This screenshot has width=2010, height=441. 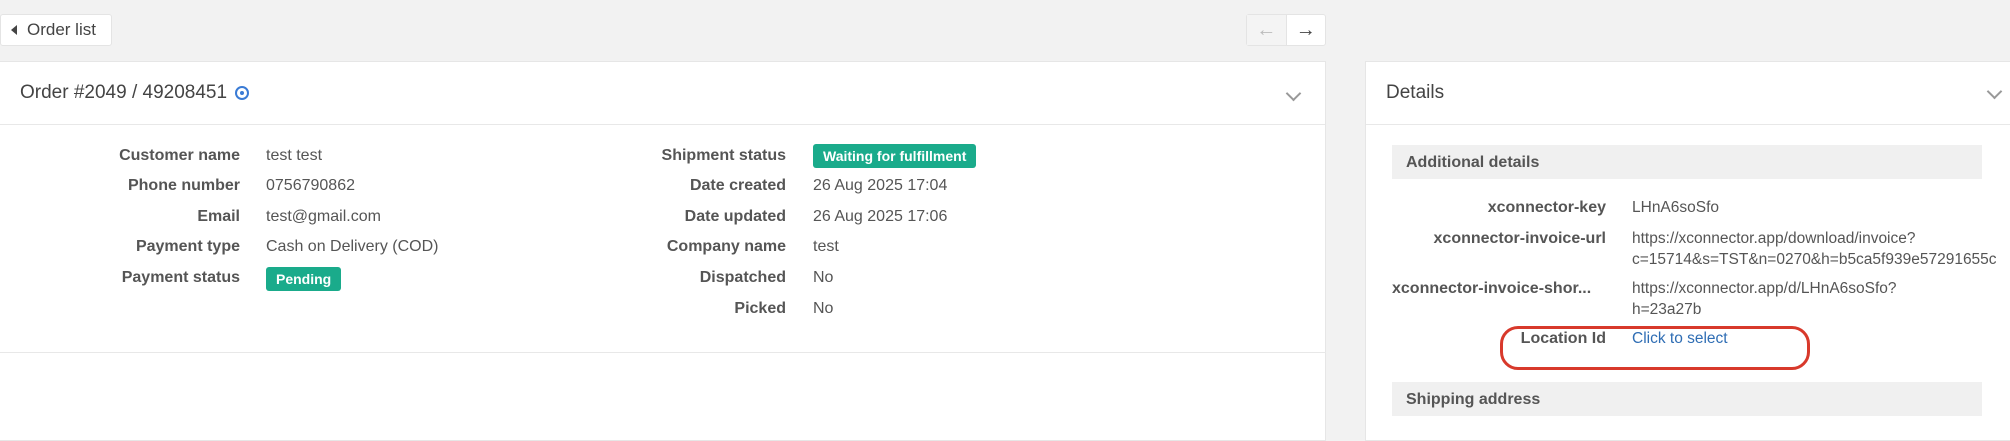 What do you see at coordinates (1415, 92) in the screenshot?
I see `details-title: Details` at bounding box center [1415, 92].